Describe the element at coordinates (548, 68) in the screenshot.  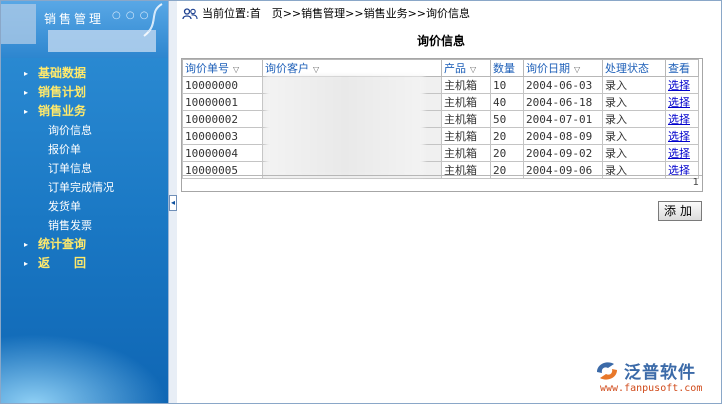
I see `col-header-label: 询价日期` at that location.